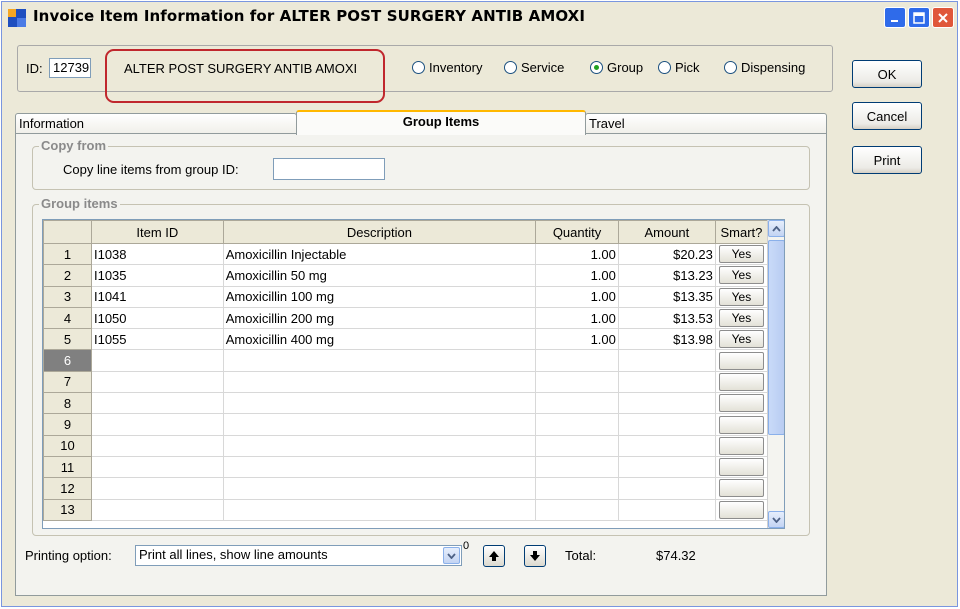  I want to click on item-id-cell: I1041, so click(157, 296).